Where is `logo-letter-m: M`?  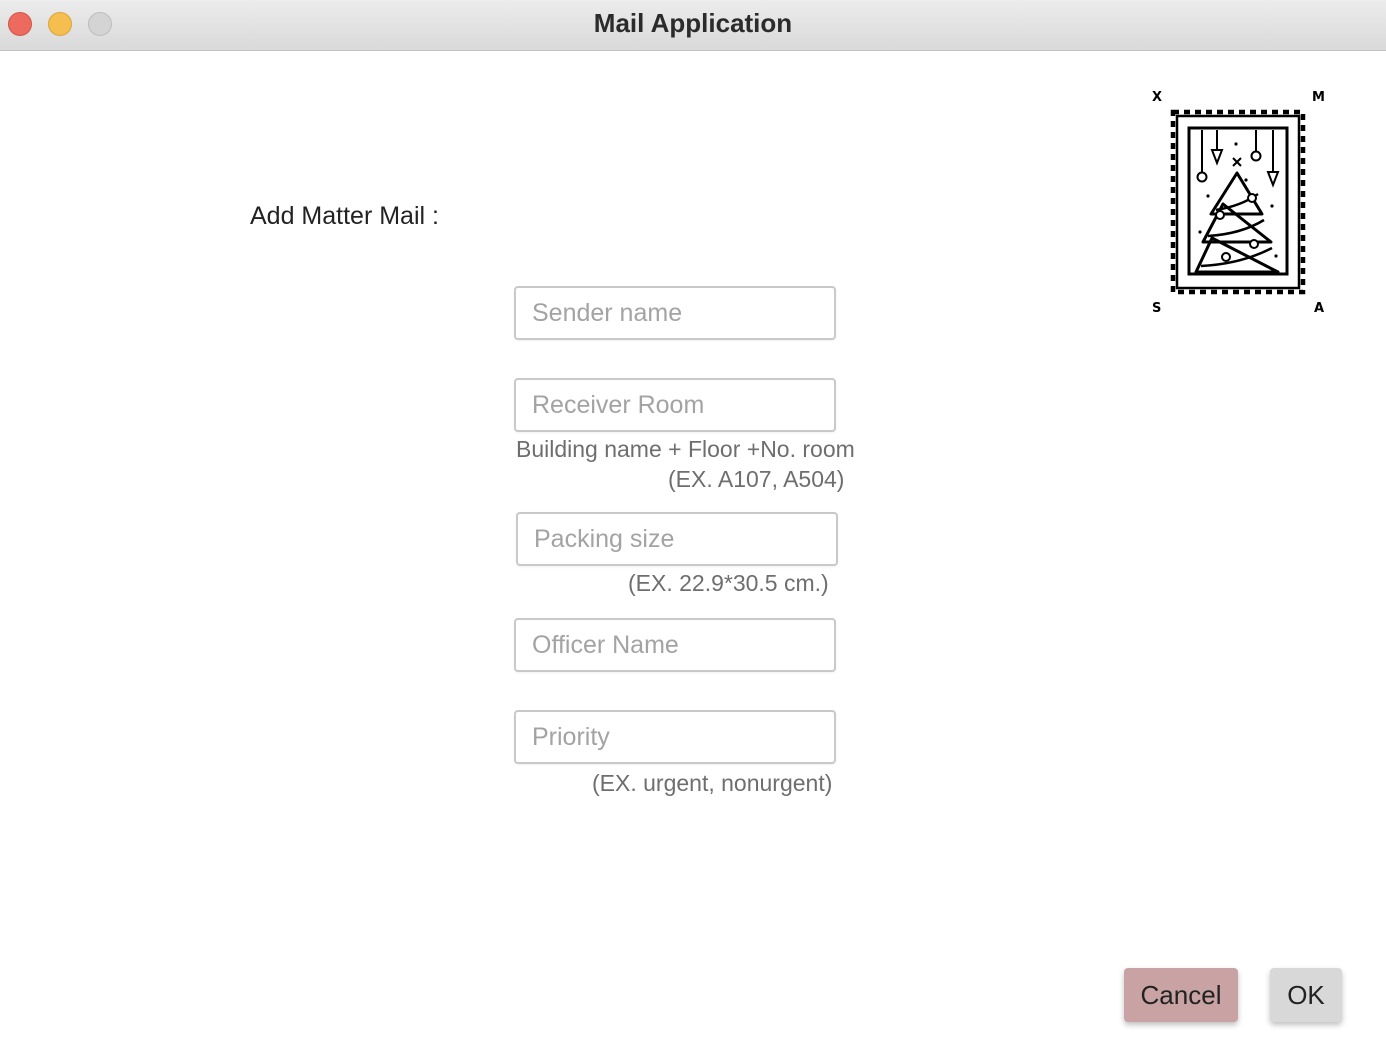
logo-letter-m: M is located at coordinates (1318, 97).